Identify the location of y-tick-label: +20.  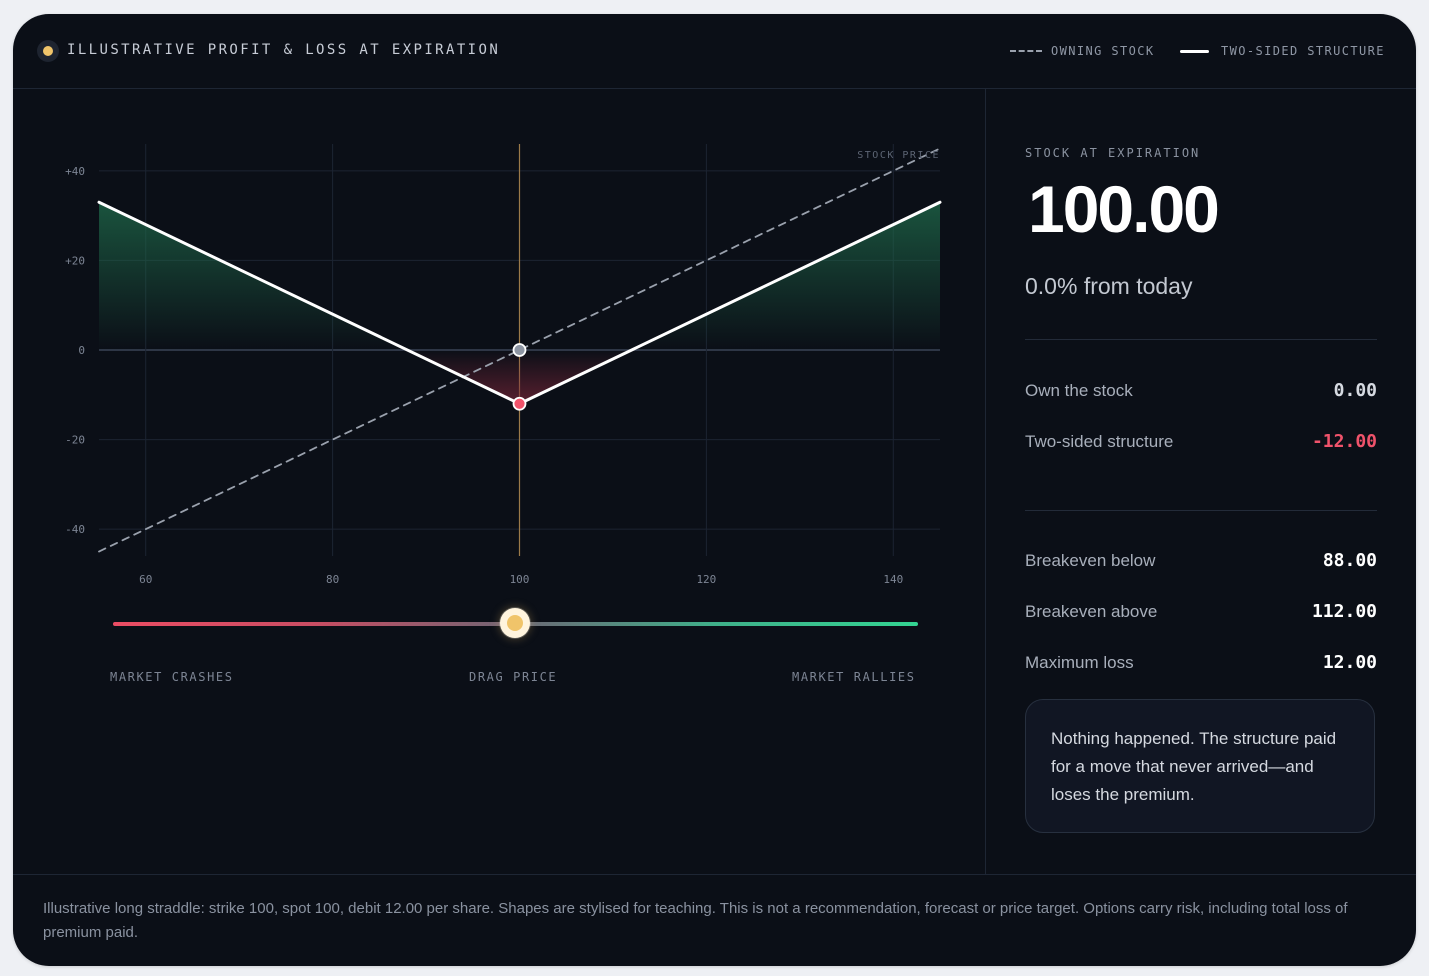
(75, 260).